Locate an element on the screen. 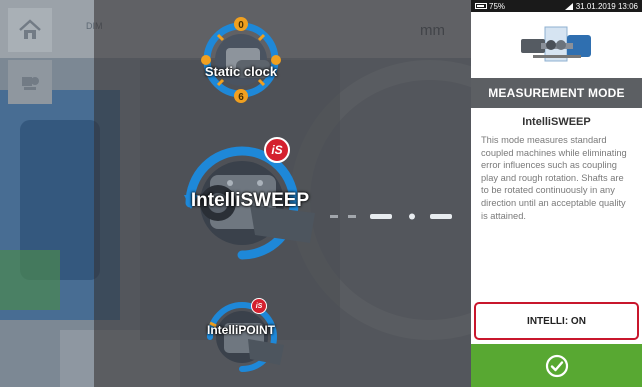 This screenshot has width=642, height=387. intelli-toggle-button: INTELLI: ON is located at coordinates (556, 321).